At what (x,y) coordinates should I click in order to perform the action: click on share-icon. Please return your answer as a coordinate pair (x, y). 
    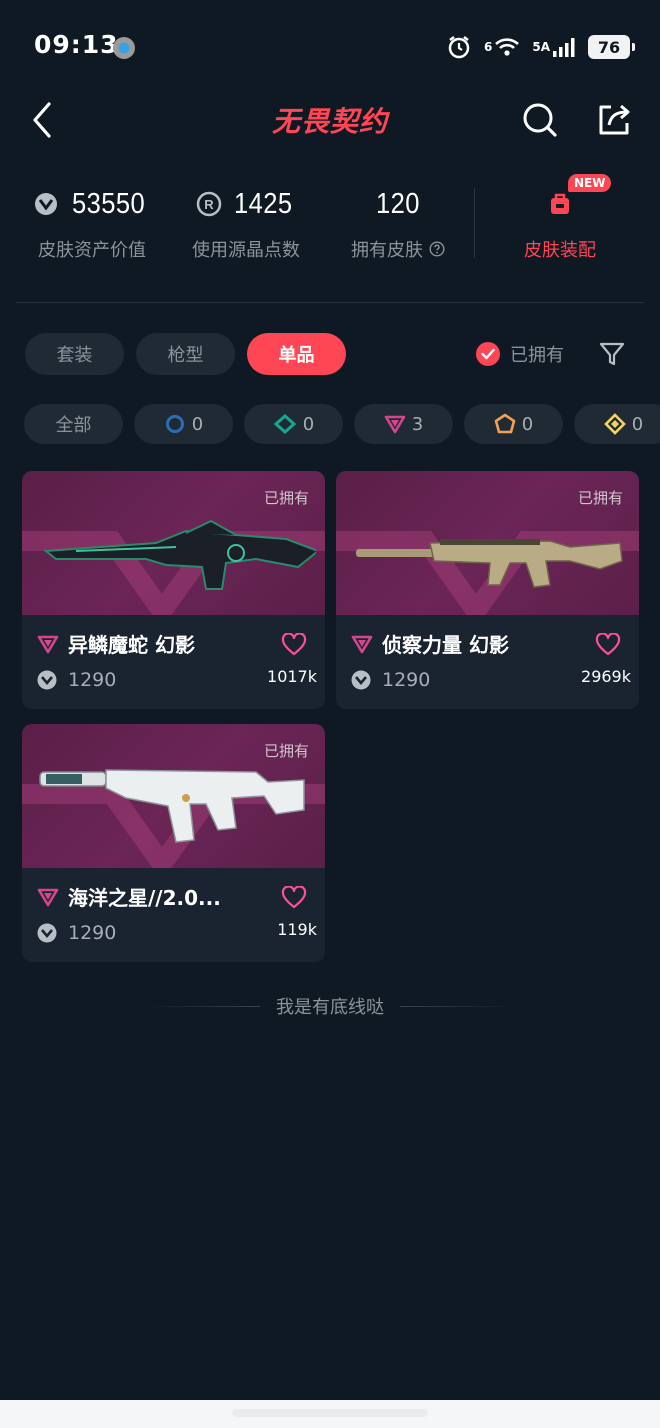
    Looking at the image, I should click on (614, 119).